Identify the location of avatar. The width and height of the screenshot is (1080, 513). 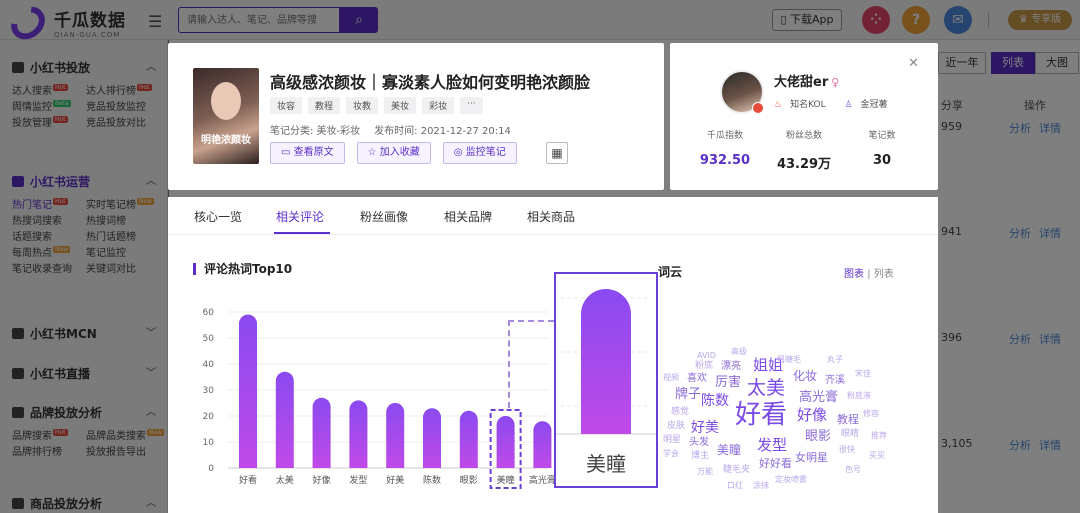
(742, 92).